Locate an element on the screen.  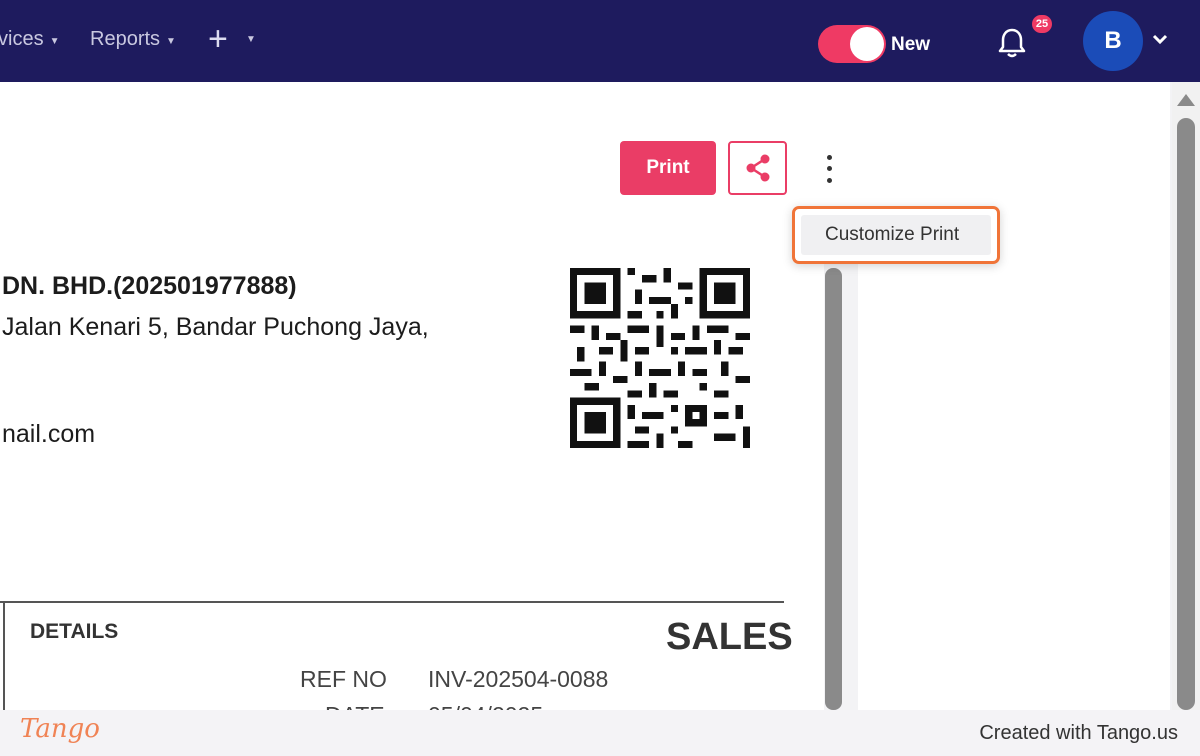
company-email: nail.com is located at coordinates (49, 434).